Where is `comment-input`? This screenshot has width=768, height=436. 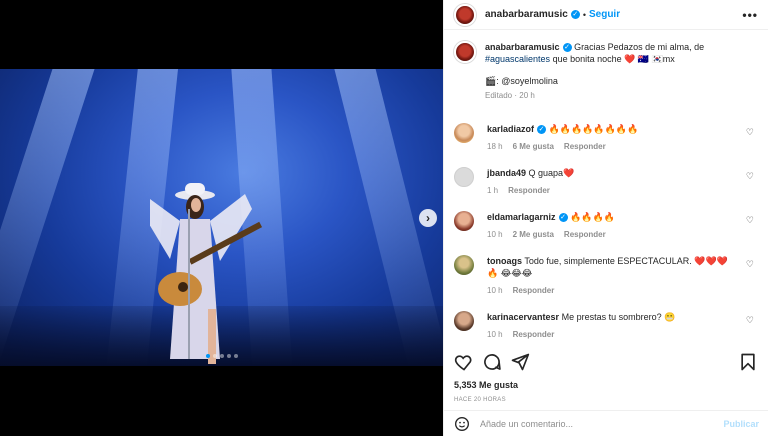 comment-input is located at coordinates (595, 423).